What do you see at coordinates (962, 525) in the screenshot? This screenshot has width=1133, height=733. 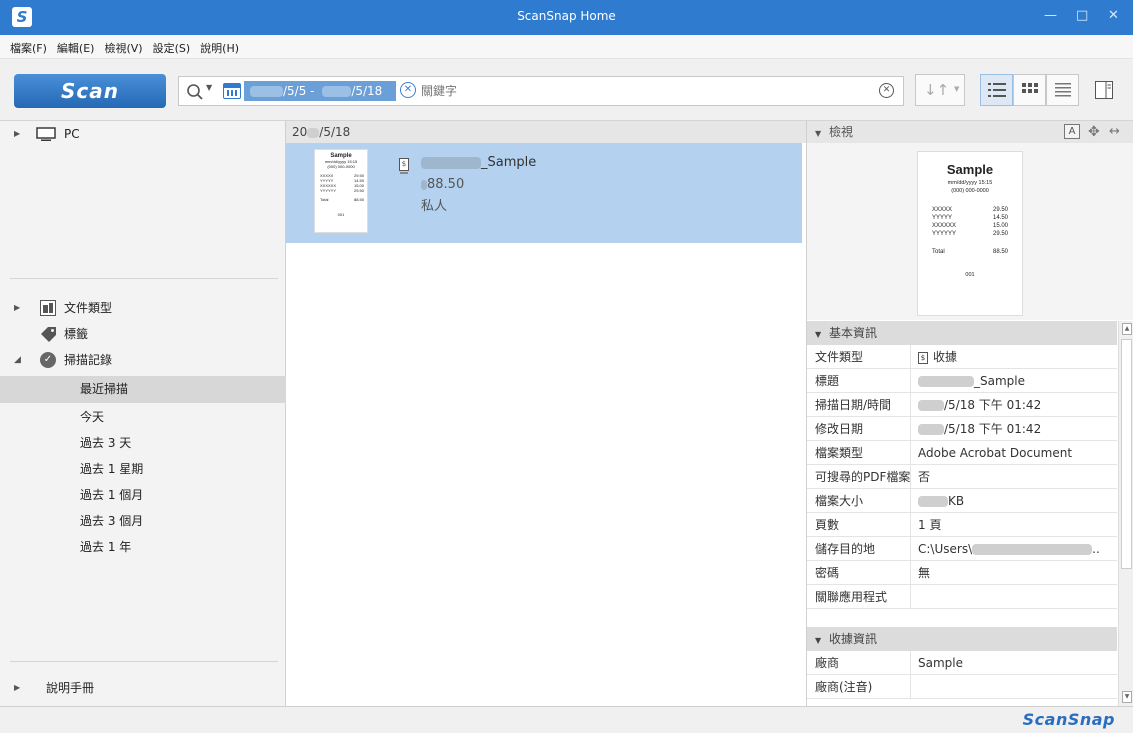 I see `info-row-page-count: 頁數 1 頁` at bounding box center [962, 525].